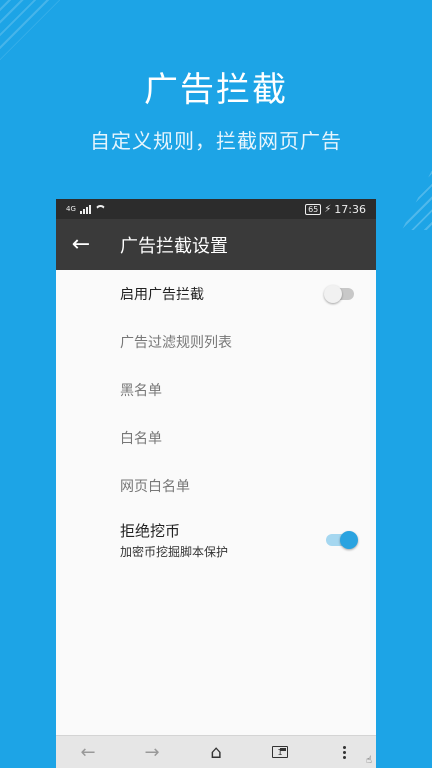 This screenshot has width=432, height=768. I want to click on decorative-stripes, so click(417, 190).